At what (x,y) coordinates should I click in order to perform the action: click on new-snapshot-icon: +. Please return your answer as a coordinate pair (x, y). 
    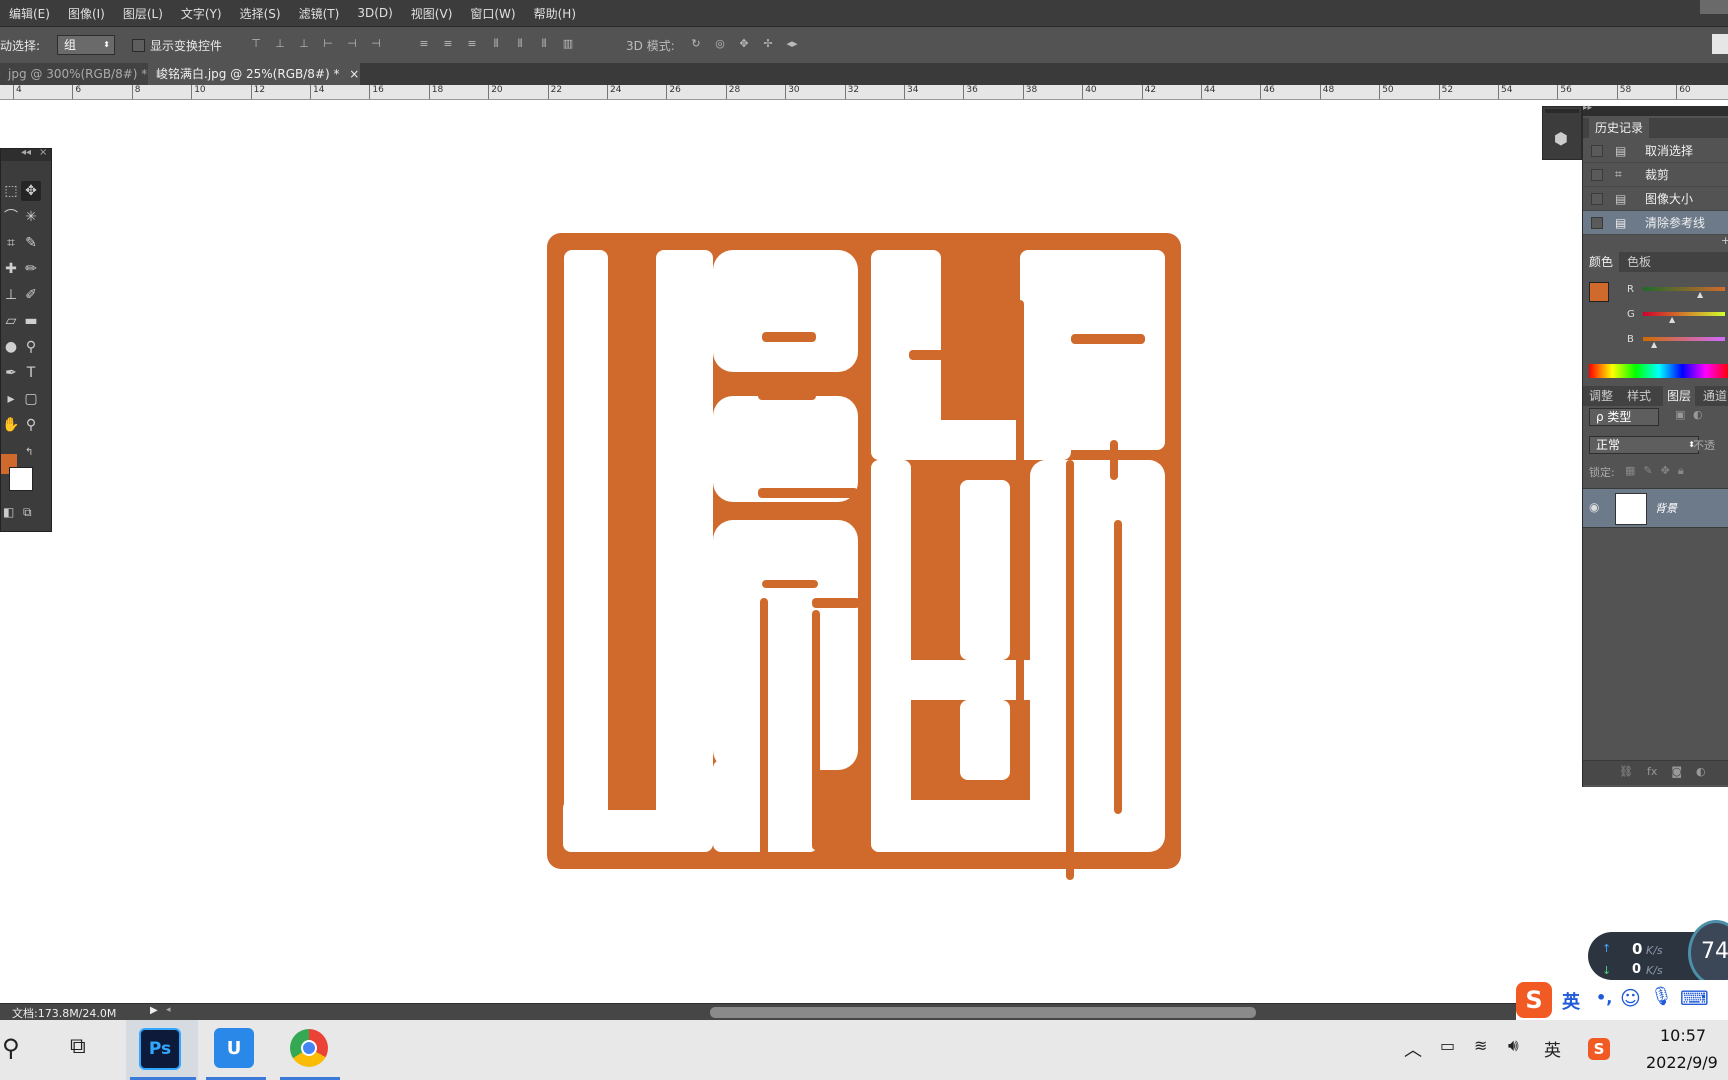
    Looking at the image, I should click on (1724, 240).